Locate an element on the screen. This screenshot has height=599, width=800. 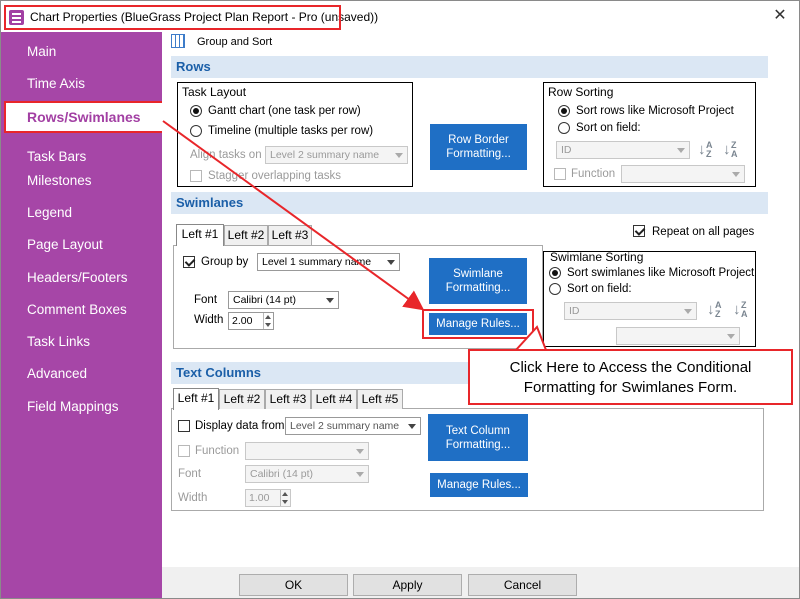
arrow-nav-to-rules is located at coordinates (293, 215).